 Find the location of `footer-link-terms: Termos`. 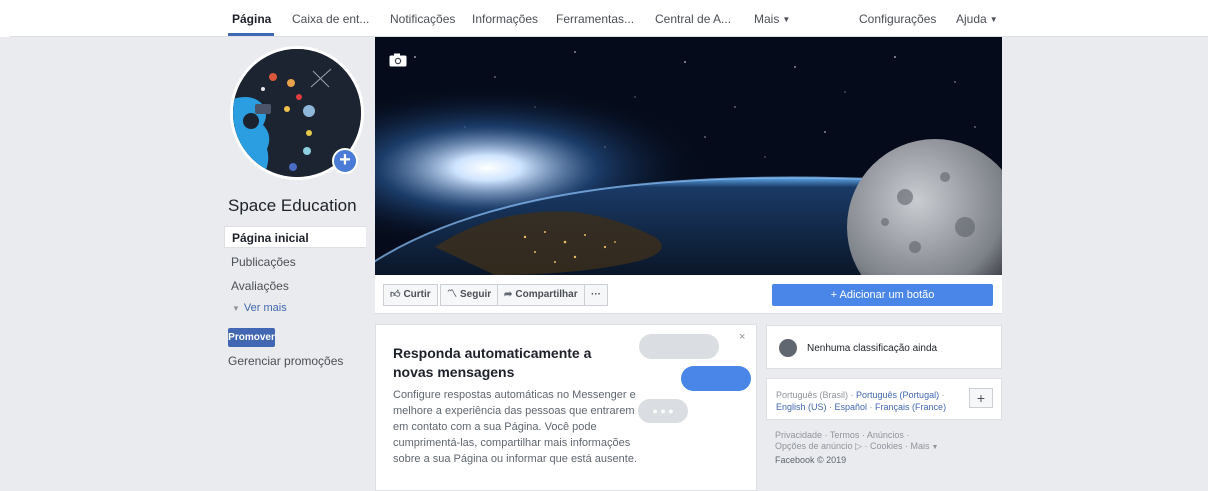

footer-link-terms: Termos is located at coordinates (845, 435).